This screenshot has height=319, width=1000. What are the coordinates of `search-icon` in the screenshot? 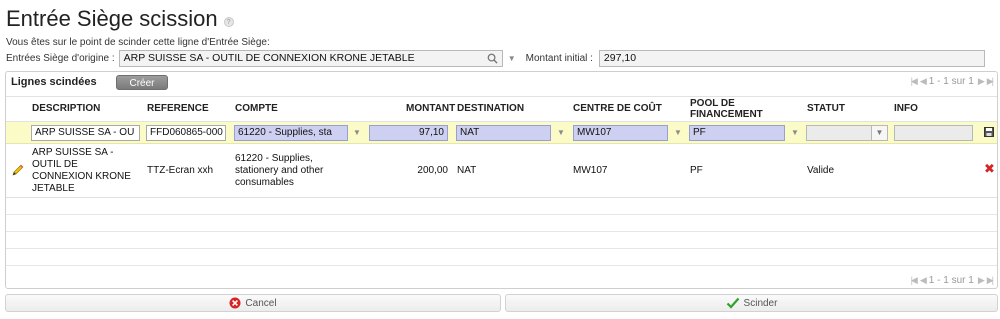 It's located at (492, 58).